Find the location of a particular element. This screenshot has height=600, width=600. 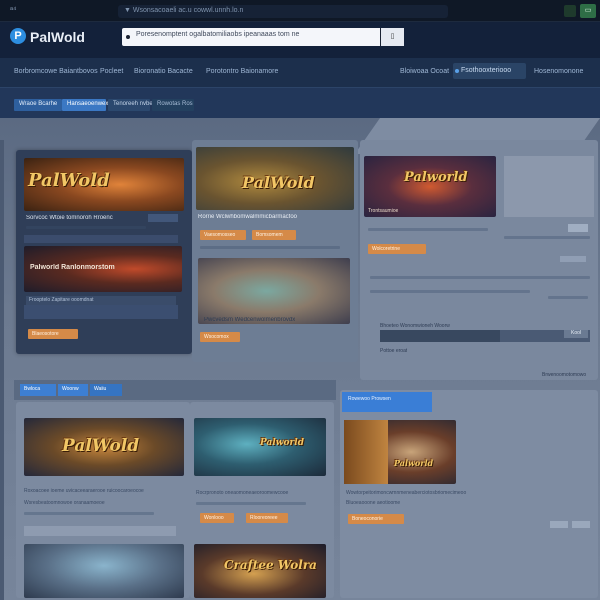

nav-pill-label: Fsothooxteriooo is located at coordinates (486, 70).